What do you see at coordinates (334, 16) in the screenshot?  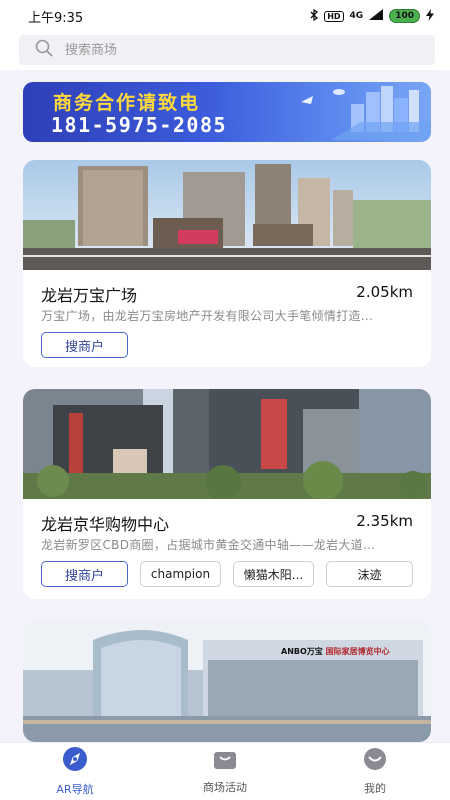 I see `hd-badge: HD` at bounding box center [334, 16].